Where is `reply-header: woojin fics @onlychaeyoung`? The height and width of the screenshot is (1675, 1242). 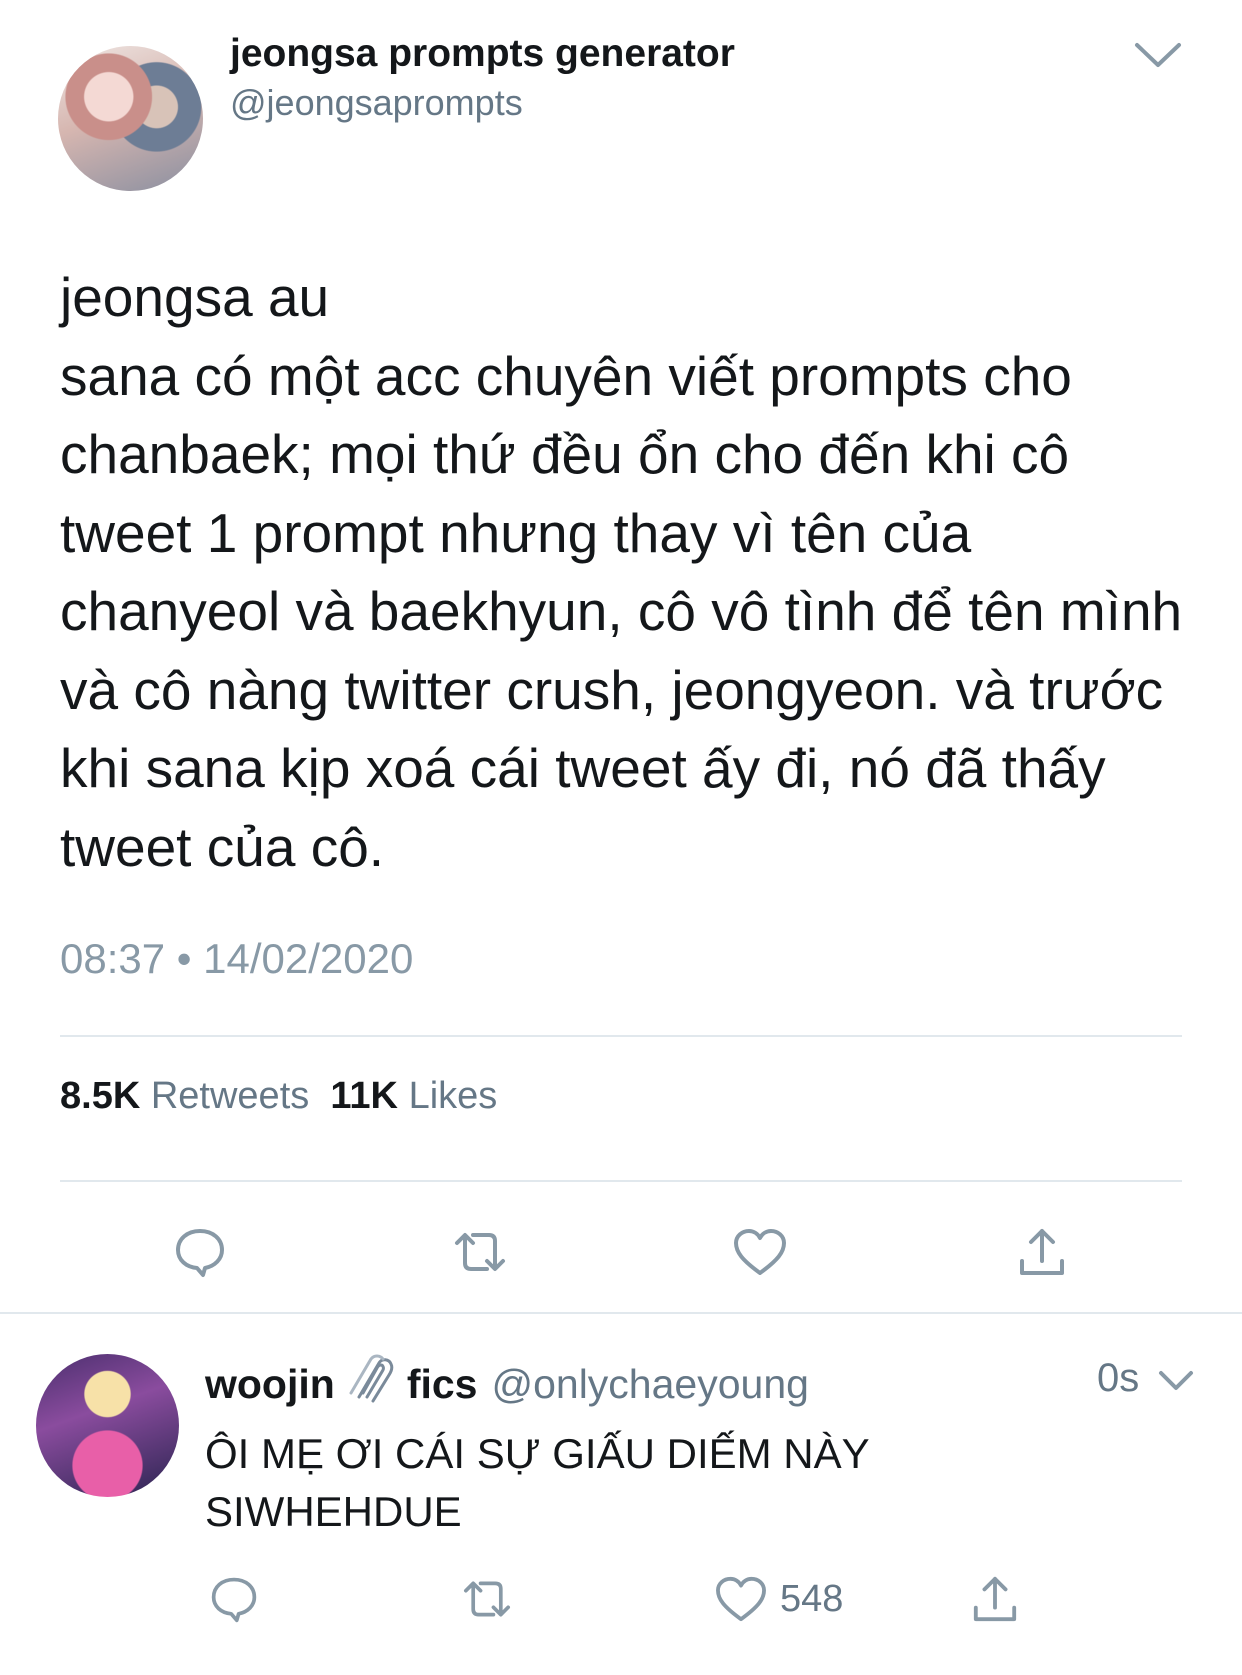 reply-header: woojin fics @onlychaeyoung is located at coordinates (507, 1384).